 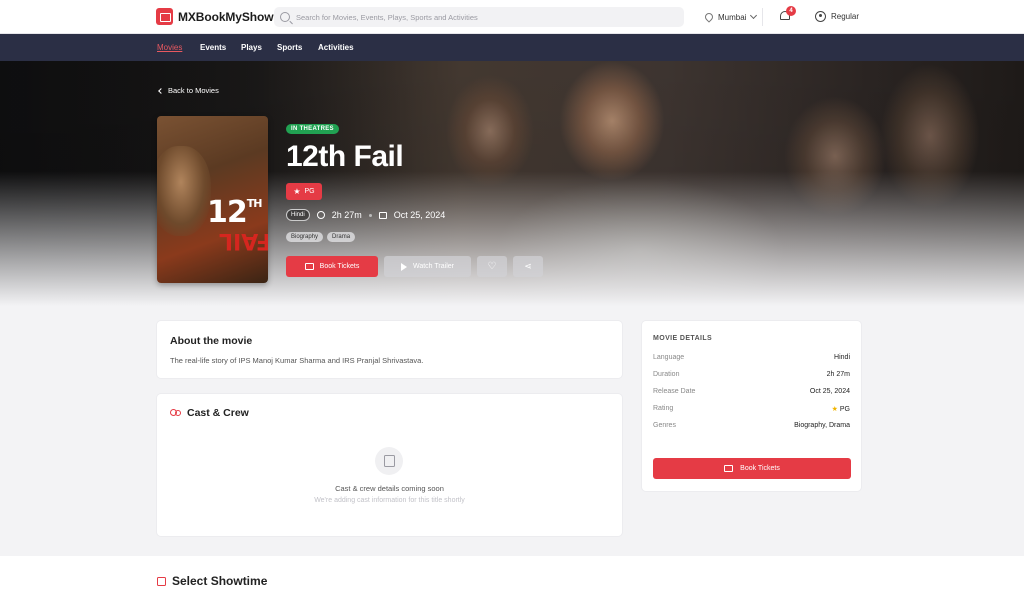 What do you see at coordinates (370, 215) in the screenshot?
I see `separator-dot` at bounding box center [370, 215].